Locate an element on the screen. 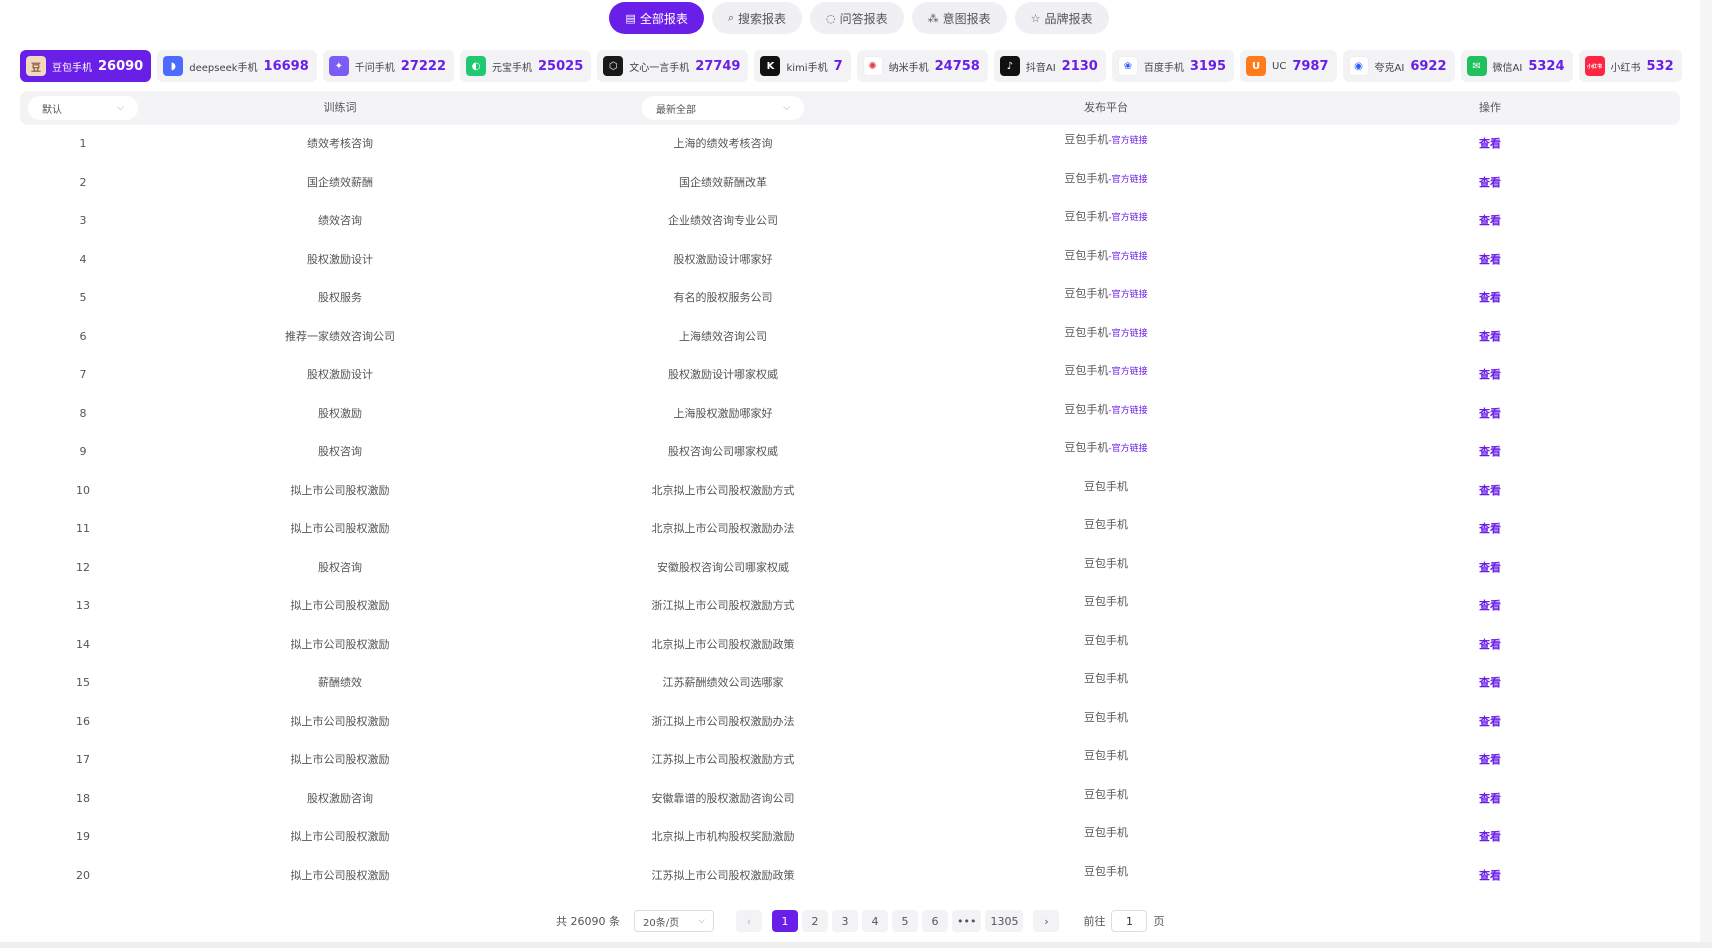 The width and height of the screenshot is (1712, 948). page-button: 5 is located at coordinates (905, 921).